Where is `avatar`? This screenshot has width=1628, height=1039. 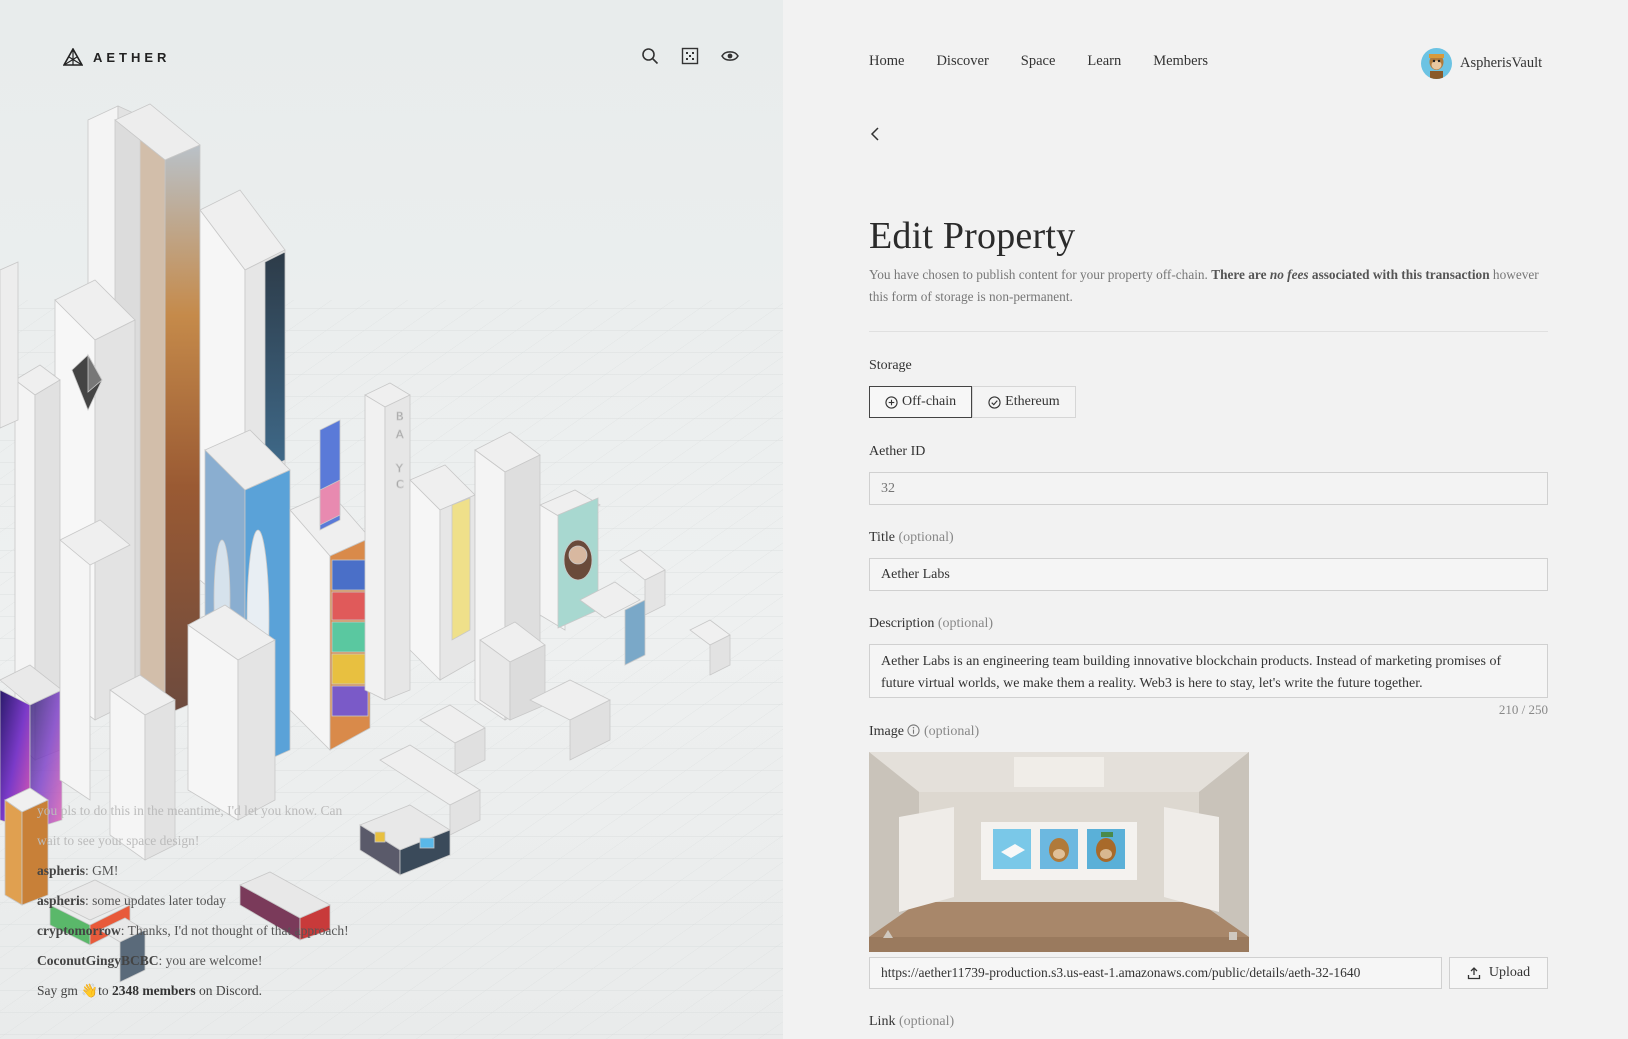 avatar is located at coordinates (1436, 63).